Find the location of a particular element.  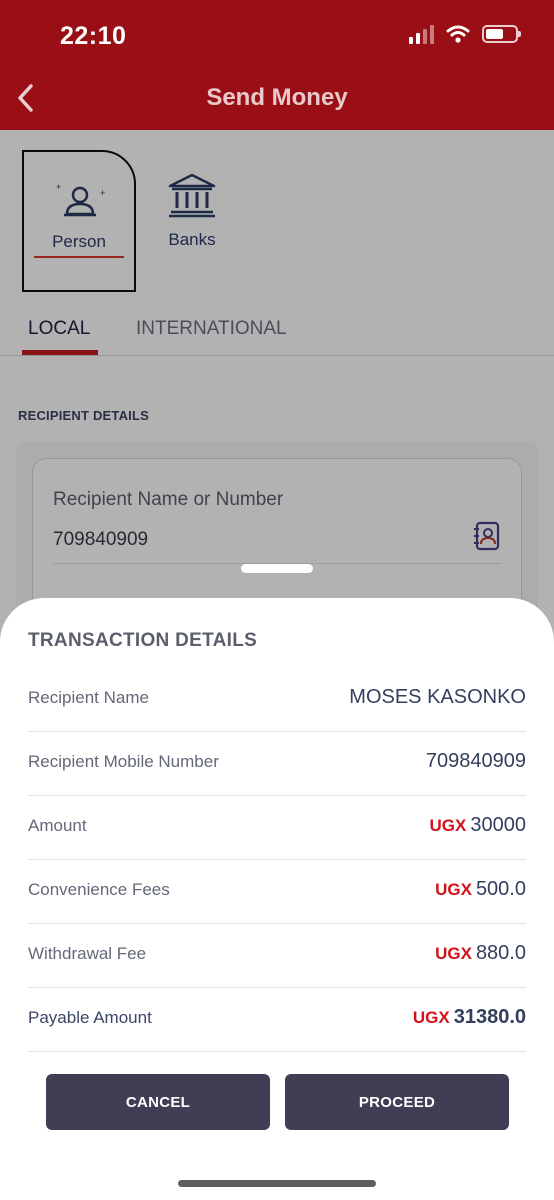

detail-row: Convenience Fees UGX 500.0 is located at coordinates (277, 892).